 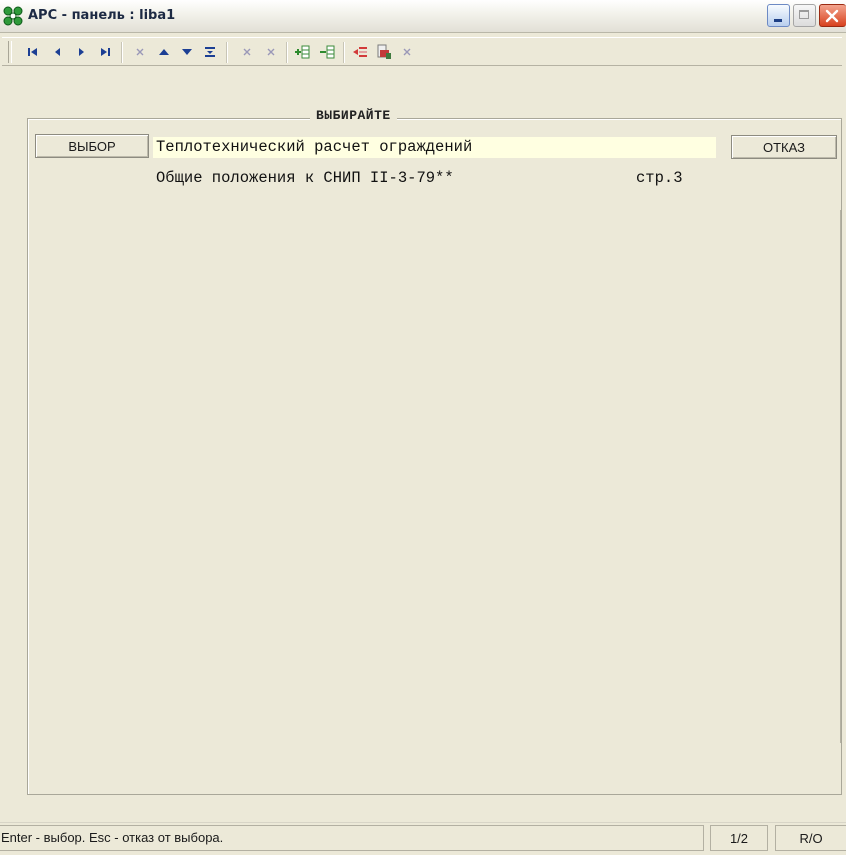 I want to click on sum-button, so click(x=210, y=52).